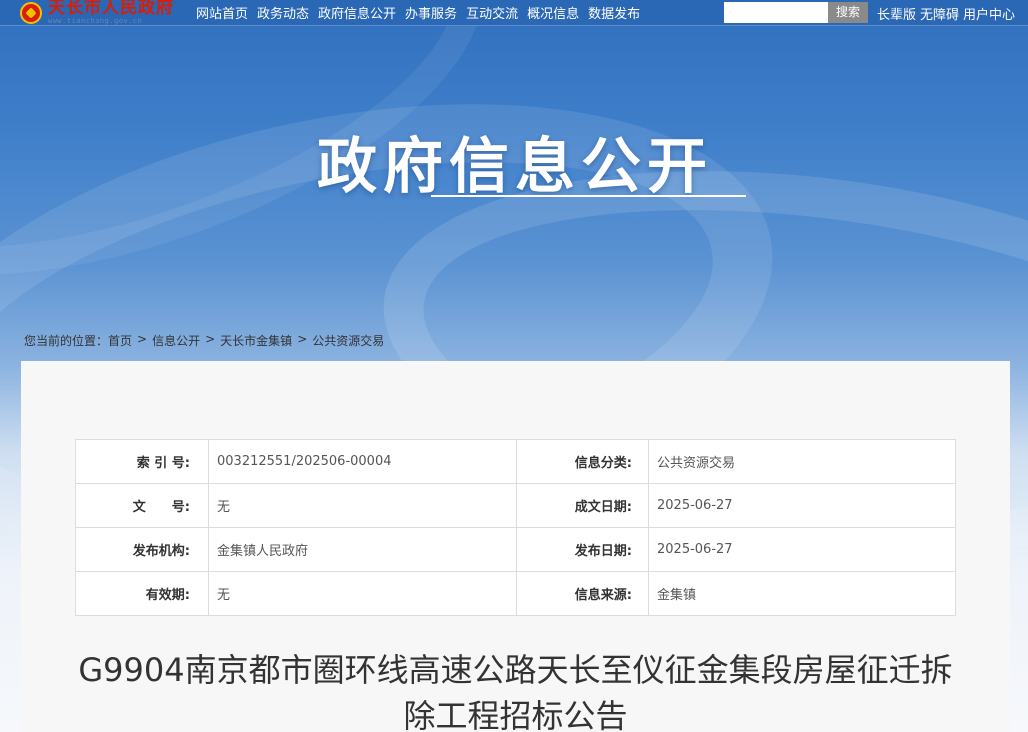 This screenshot has width=1028, height=732. I want to click on nav-item-news: 政务动态, so click(283, 12).